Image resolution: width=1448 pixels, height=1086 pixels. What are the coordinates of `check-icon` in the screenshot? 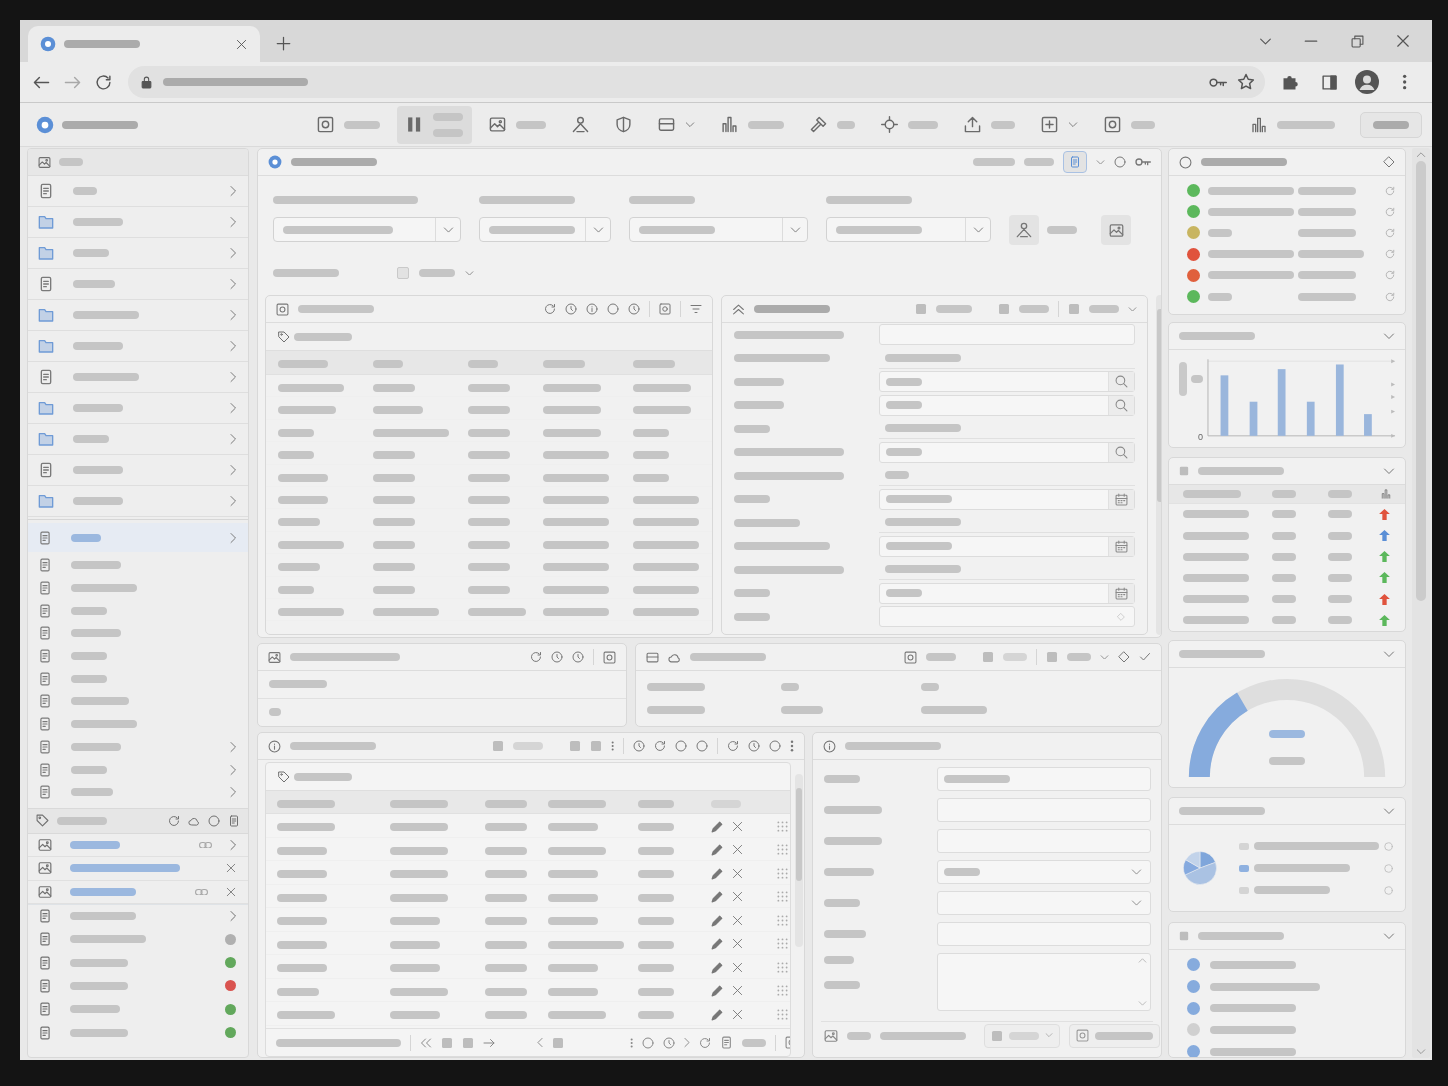 It's located at (1145, 657).